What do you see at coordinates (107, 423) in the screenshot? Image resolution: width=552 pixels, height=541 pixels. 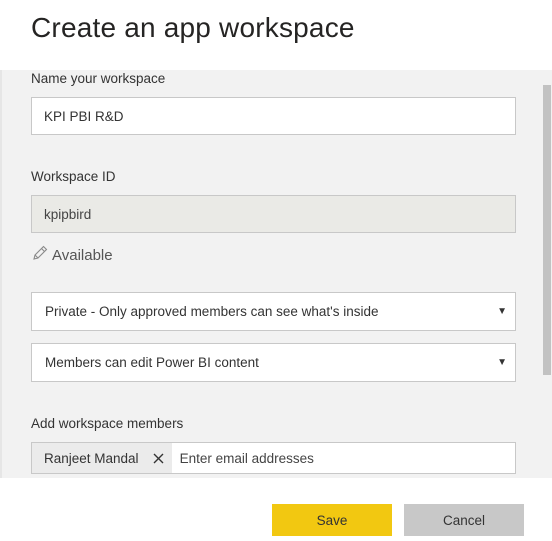 I see `members-label: Add workspace members` at bounding box center [107, 423].